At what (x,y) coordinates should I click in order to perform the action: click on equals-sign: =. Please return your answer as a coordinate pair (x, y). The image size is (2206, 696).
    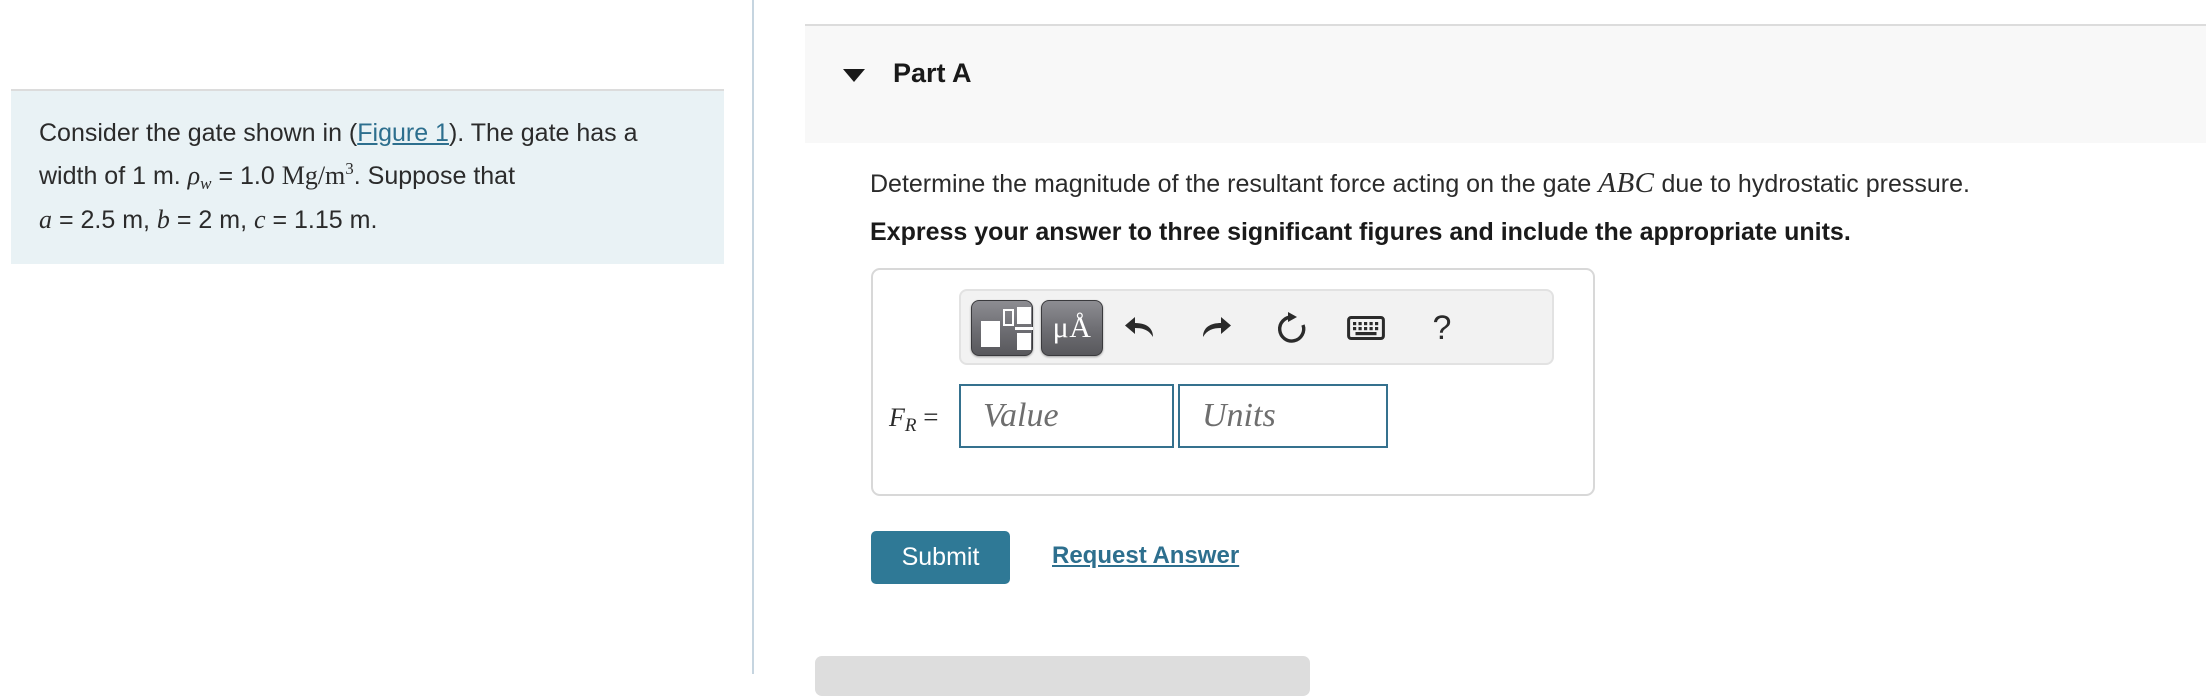
    Looking at the image, I should click on (927, 417).